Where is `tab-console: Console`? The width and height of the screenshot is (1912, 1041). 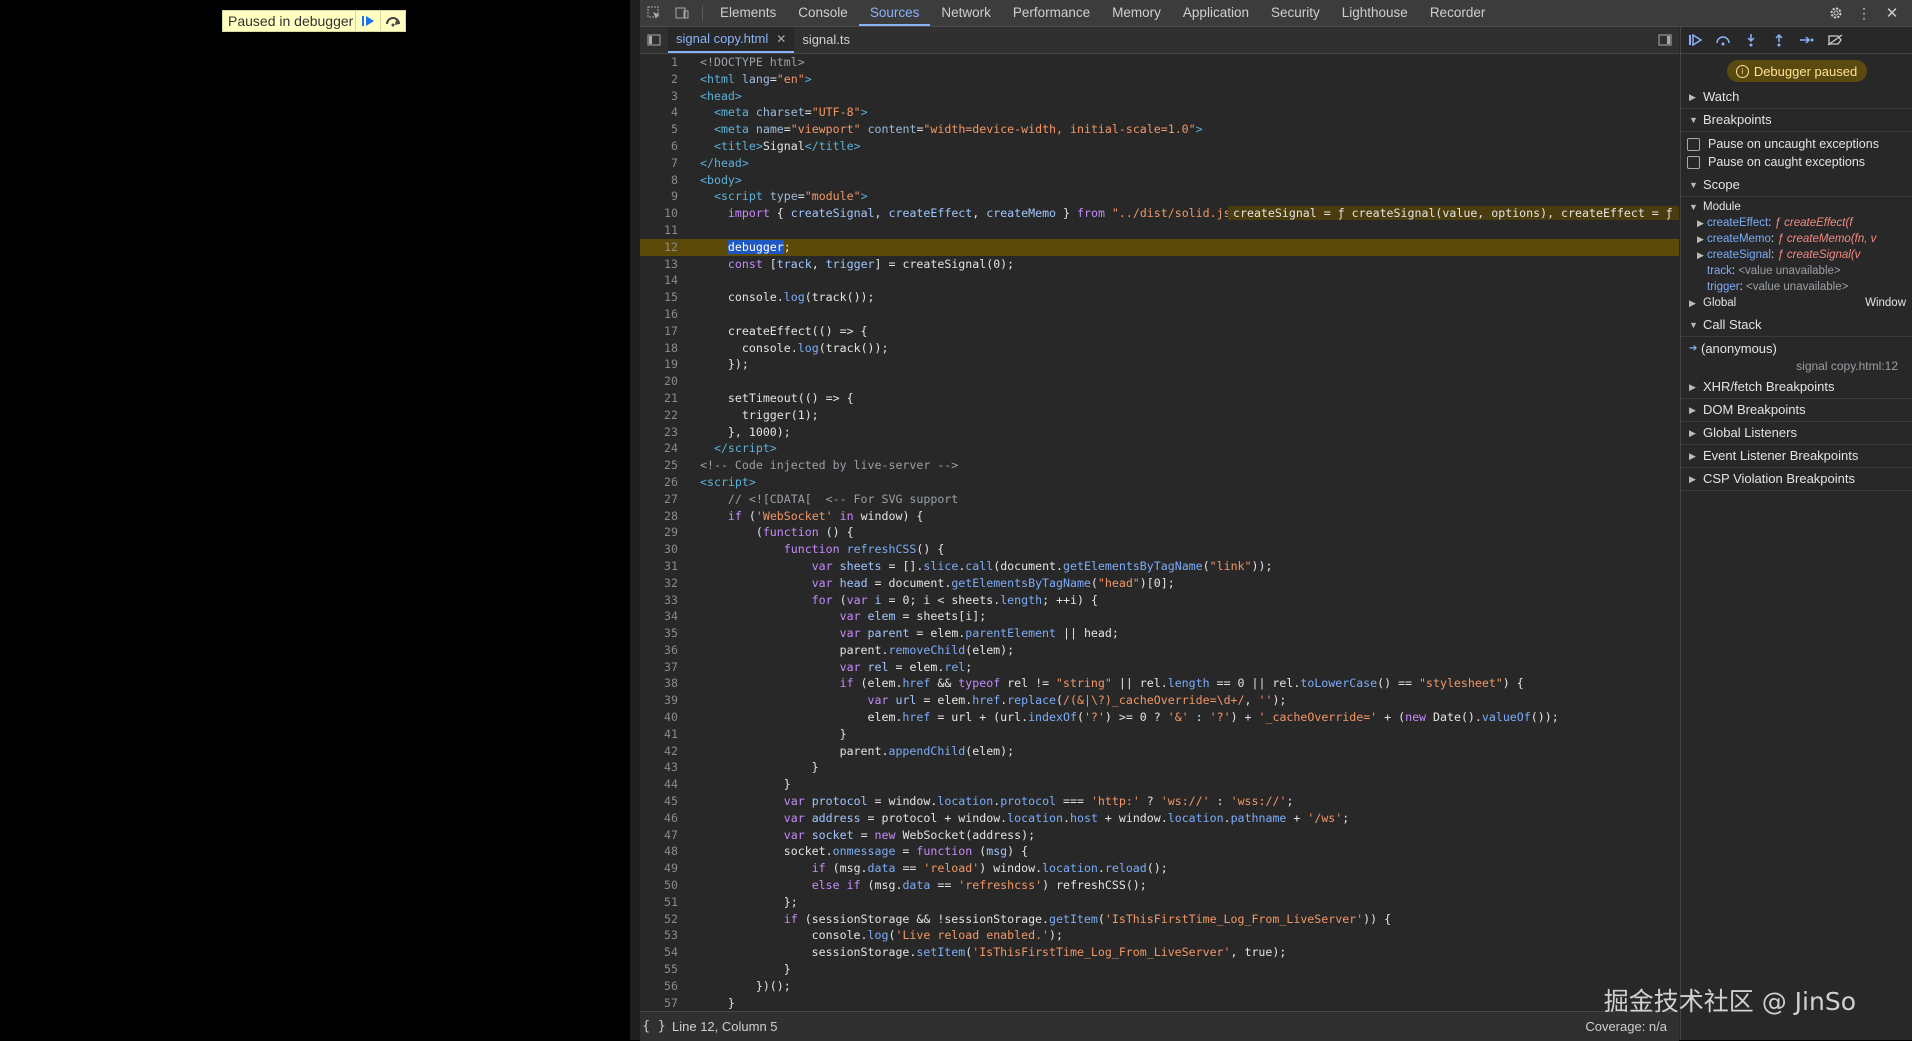
tab-console: Console is located at coordinates (823, 13).